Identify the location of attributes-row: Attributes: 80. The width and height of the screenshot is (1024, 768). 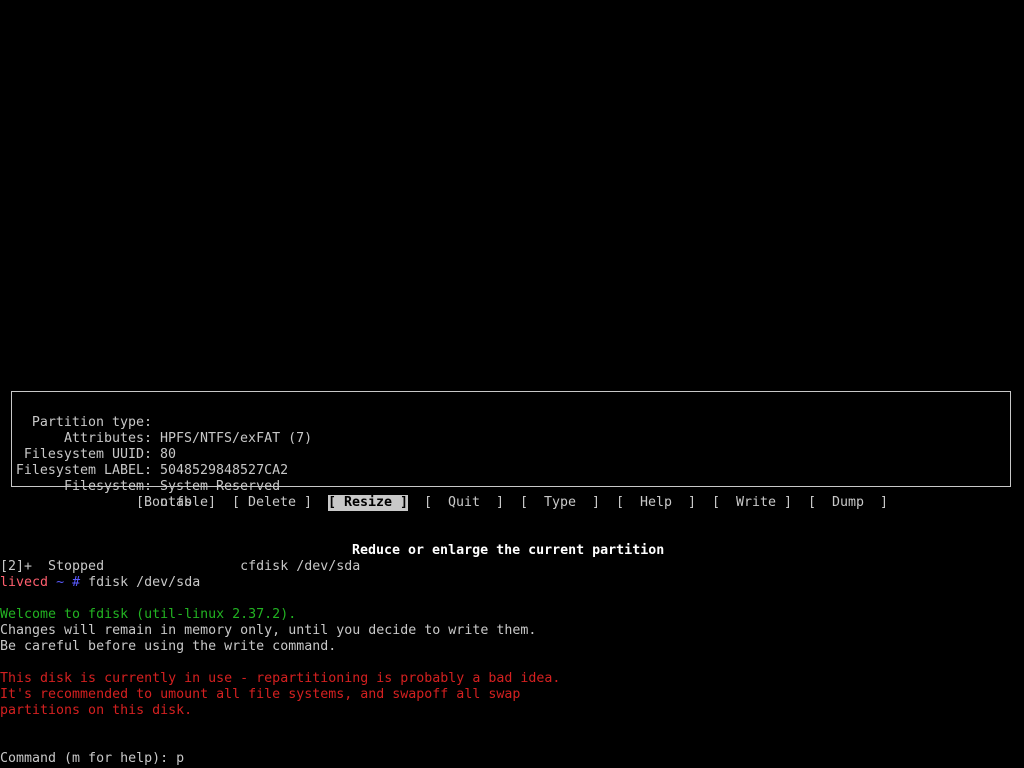
(511, 438).